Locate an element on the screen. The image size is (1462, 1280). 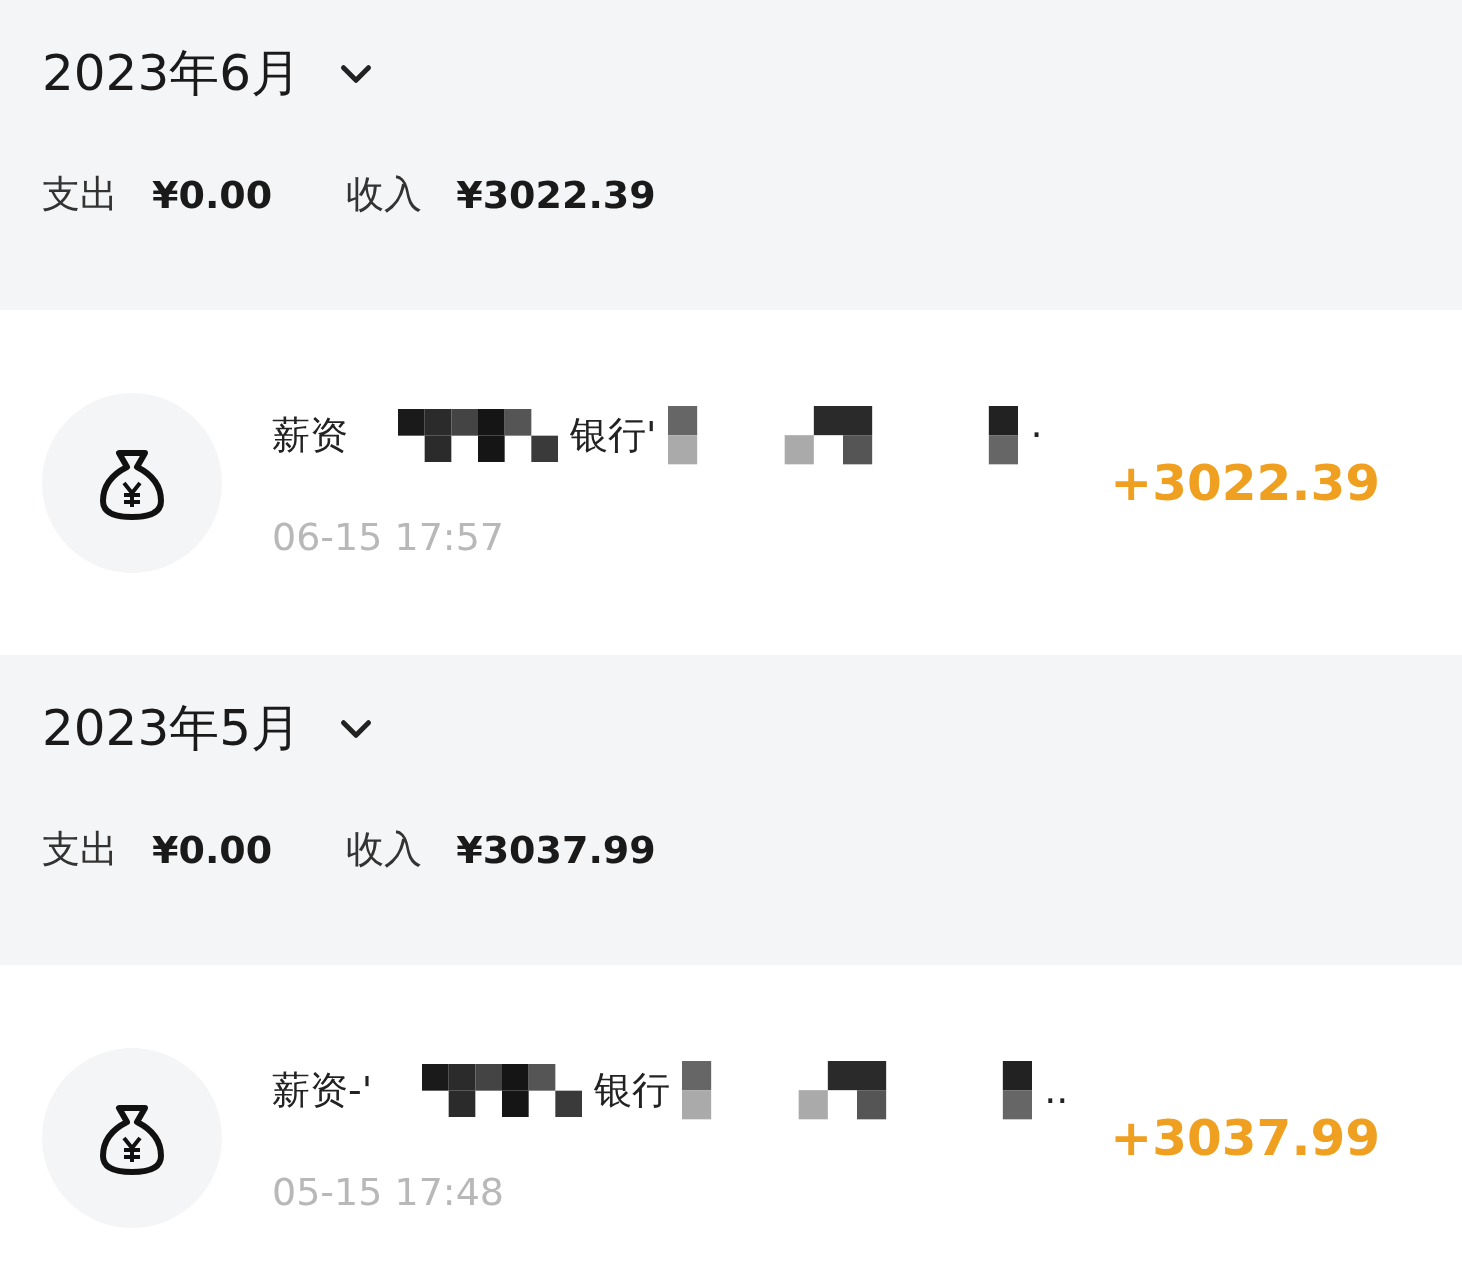
transaction-title: 薪资-' is located at coordinates (322, 1090).